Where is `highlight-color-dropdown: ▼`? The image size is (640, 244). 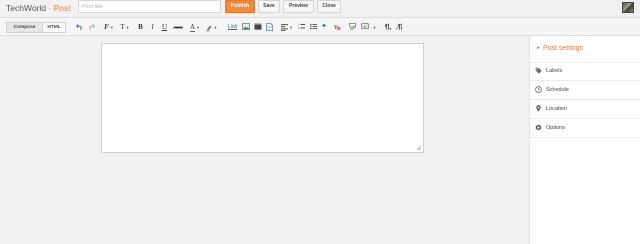
highlight-color-dropdown: ▼ is located at coordinates (211, 27).